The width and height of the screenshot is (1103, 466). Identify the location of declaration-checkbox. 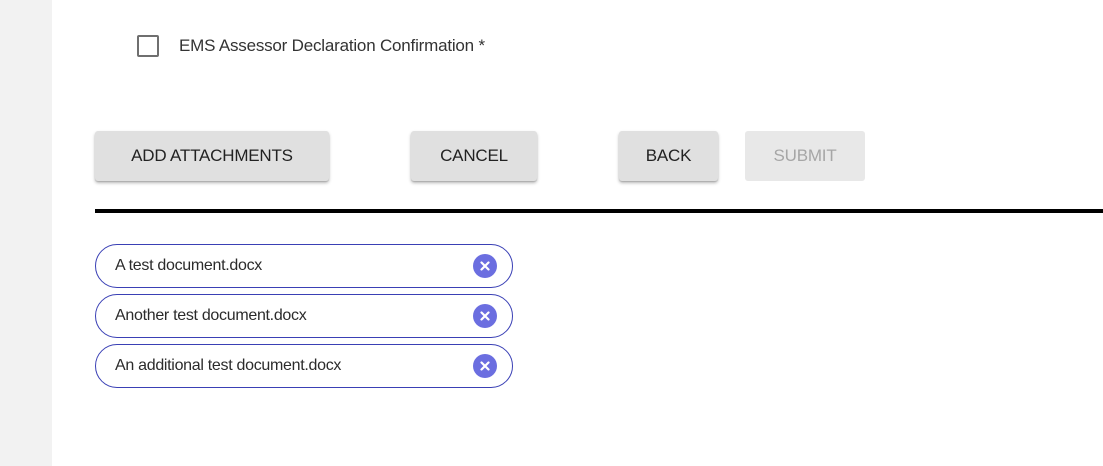
(148, 46).